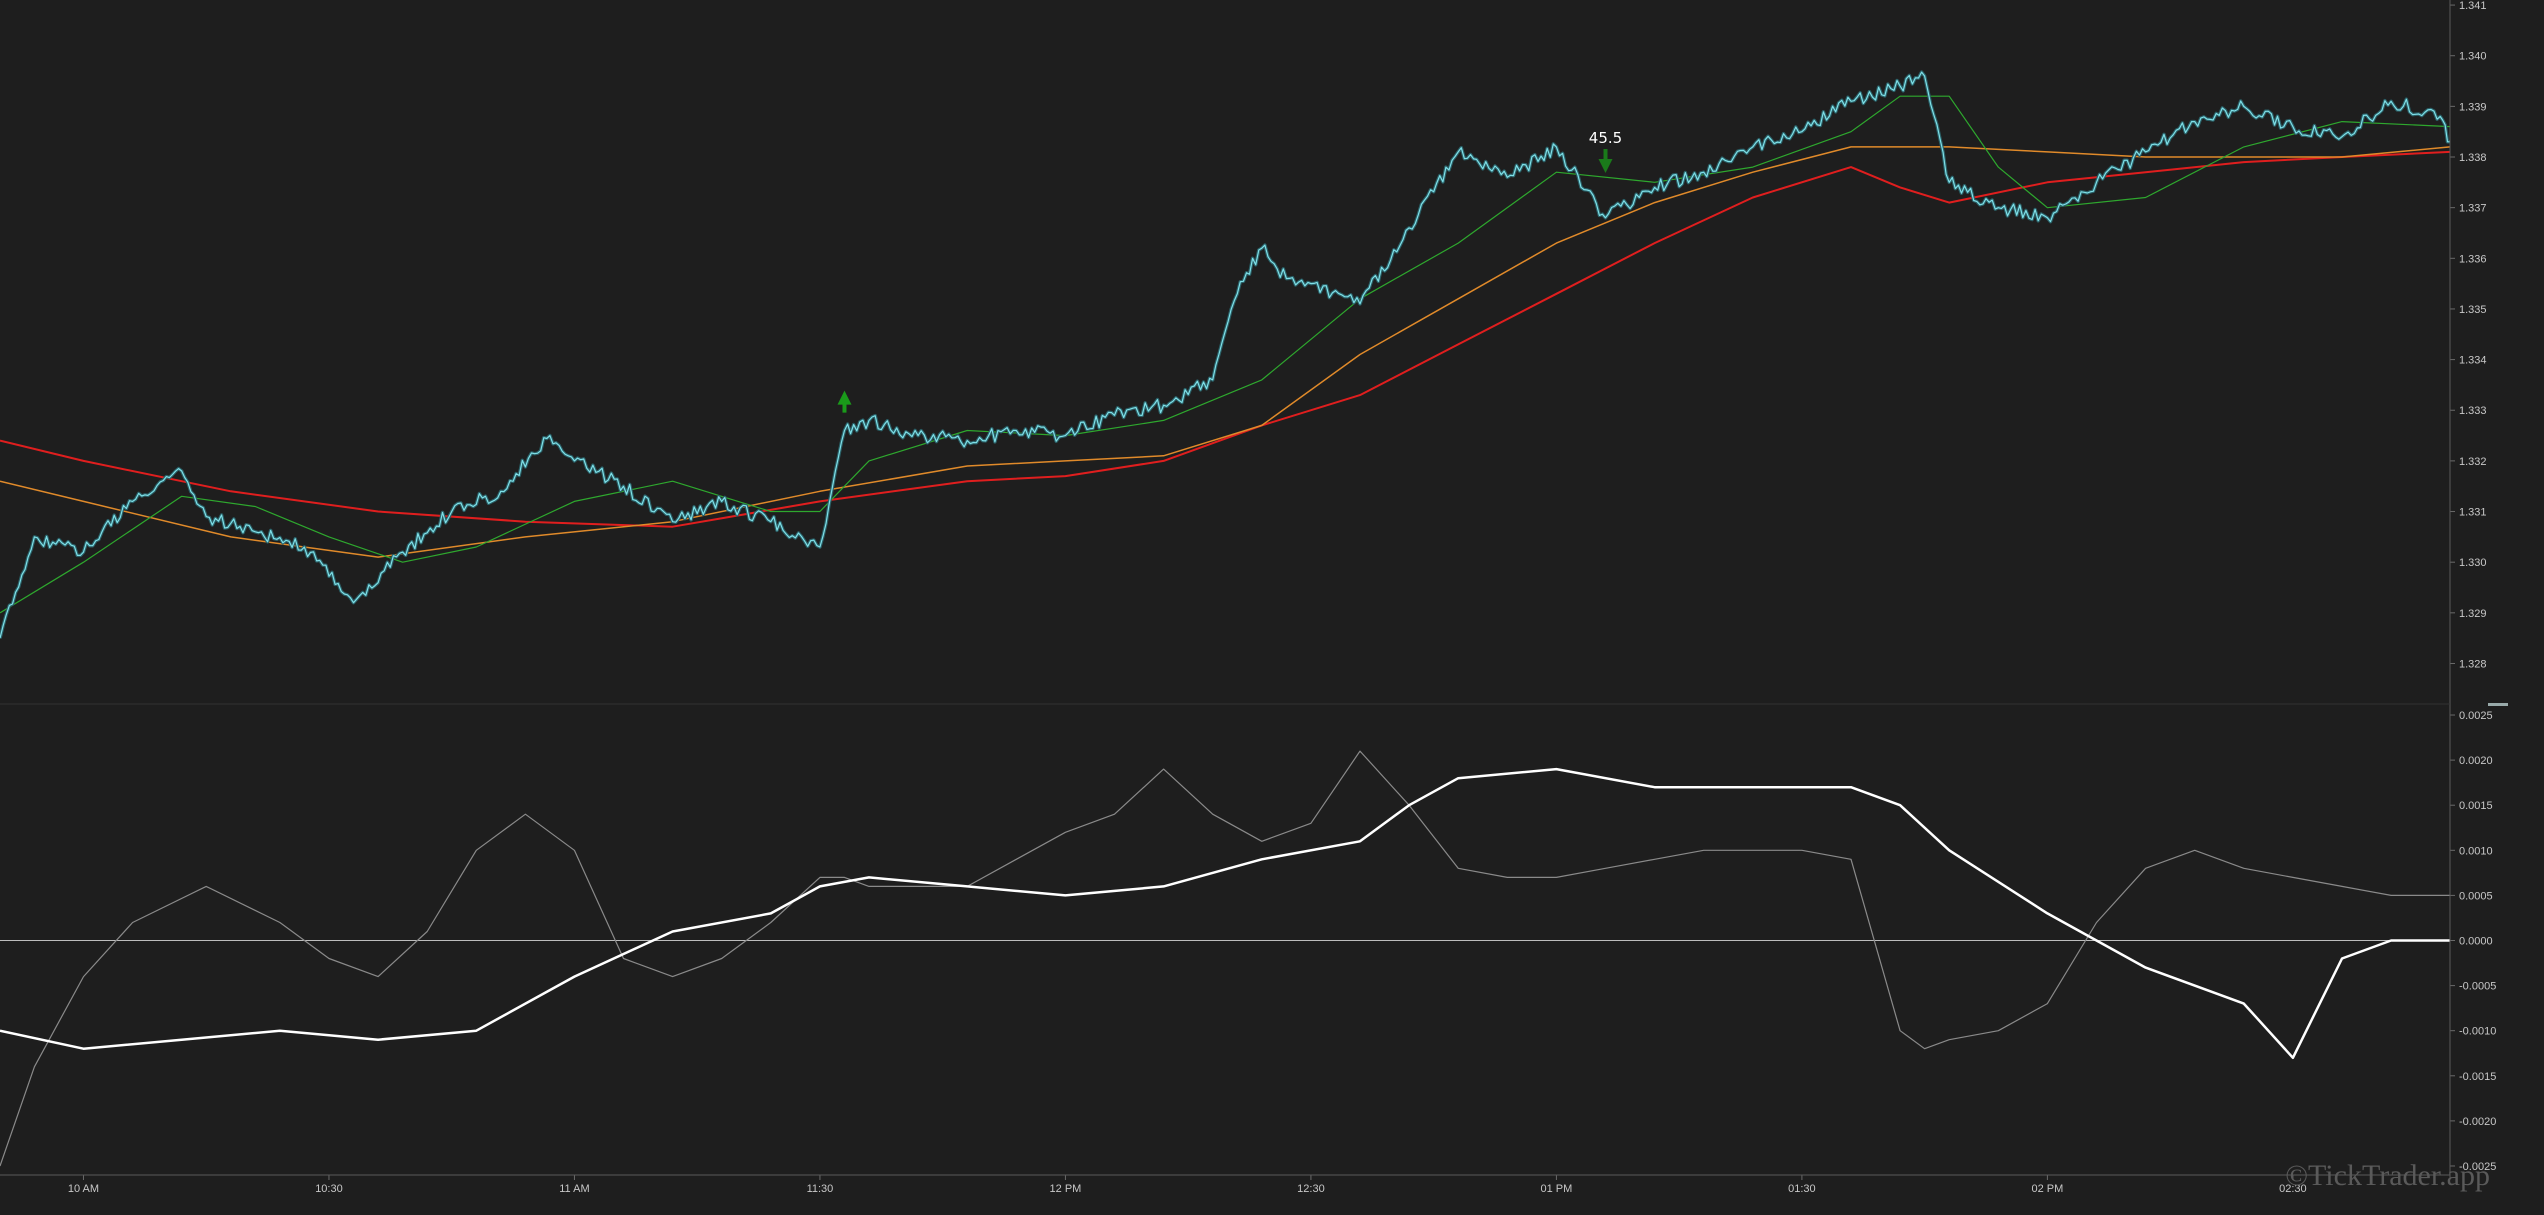 Image resolution: width=2544 pixels, height=1215 pixels. Describe the element at coordinates (2473, 209) in the screenshot. I see `price-tick-label: 1.337` at that location.